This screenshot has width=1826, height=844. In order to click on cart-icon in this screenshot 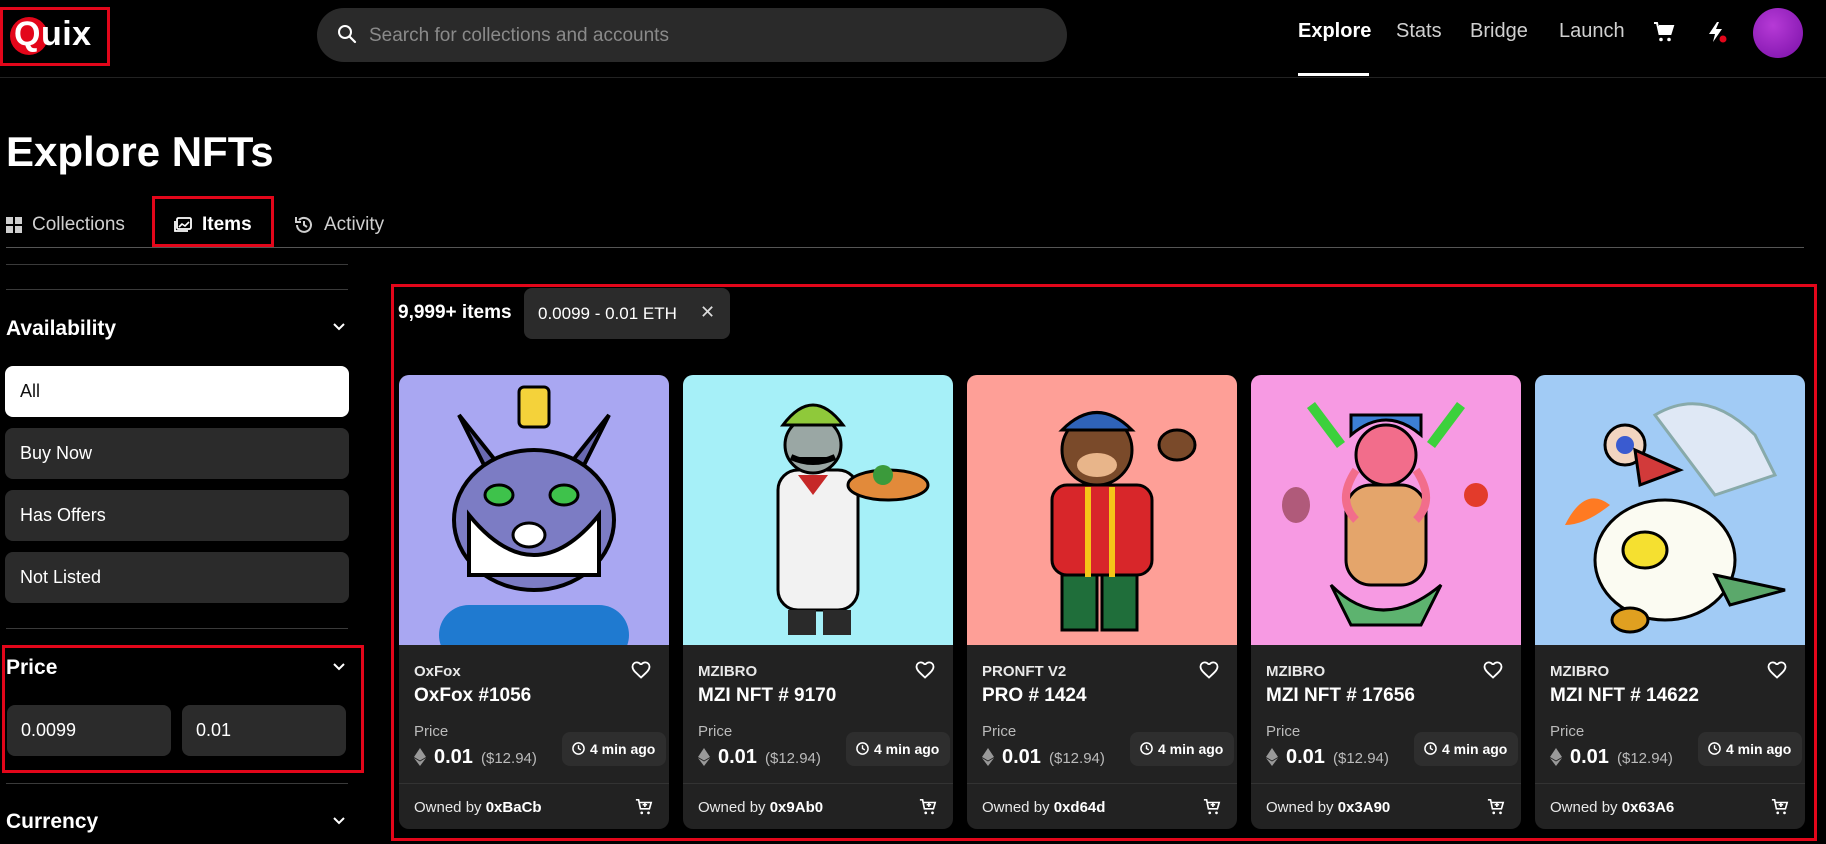, I will do `click(1664, 32)`.